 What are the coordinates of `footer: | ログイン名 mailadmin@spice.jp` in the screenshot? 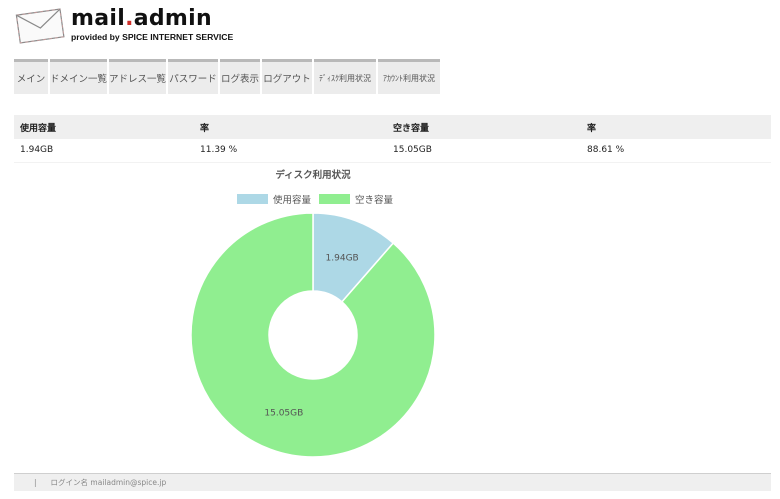 It's located at (392, 482).